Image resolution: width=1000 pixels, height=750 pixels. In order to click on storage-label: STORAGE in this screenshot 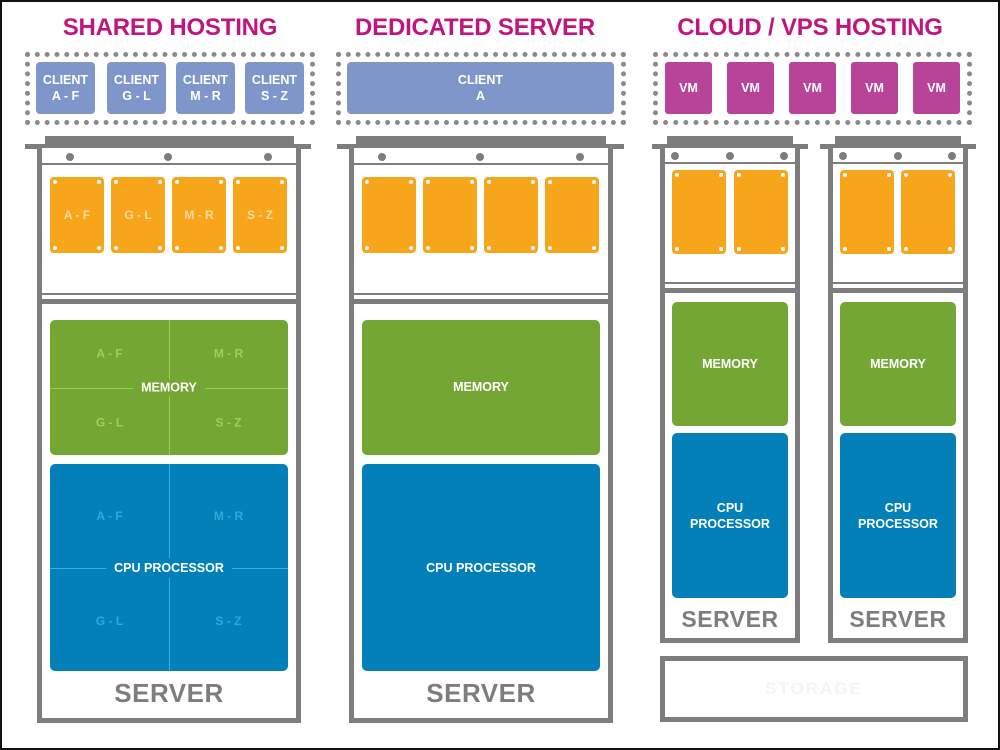, I will do `click(814, 688)`.